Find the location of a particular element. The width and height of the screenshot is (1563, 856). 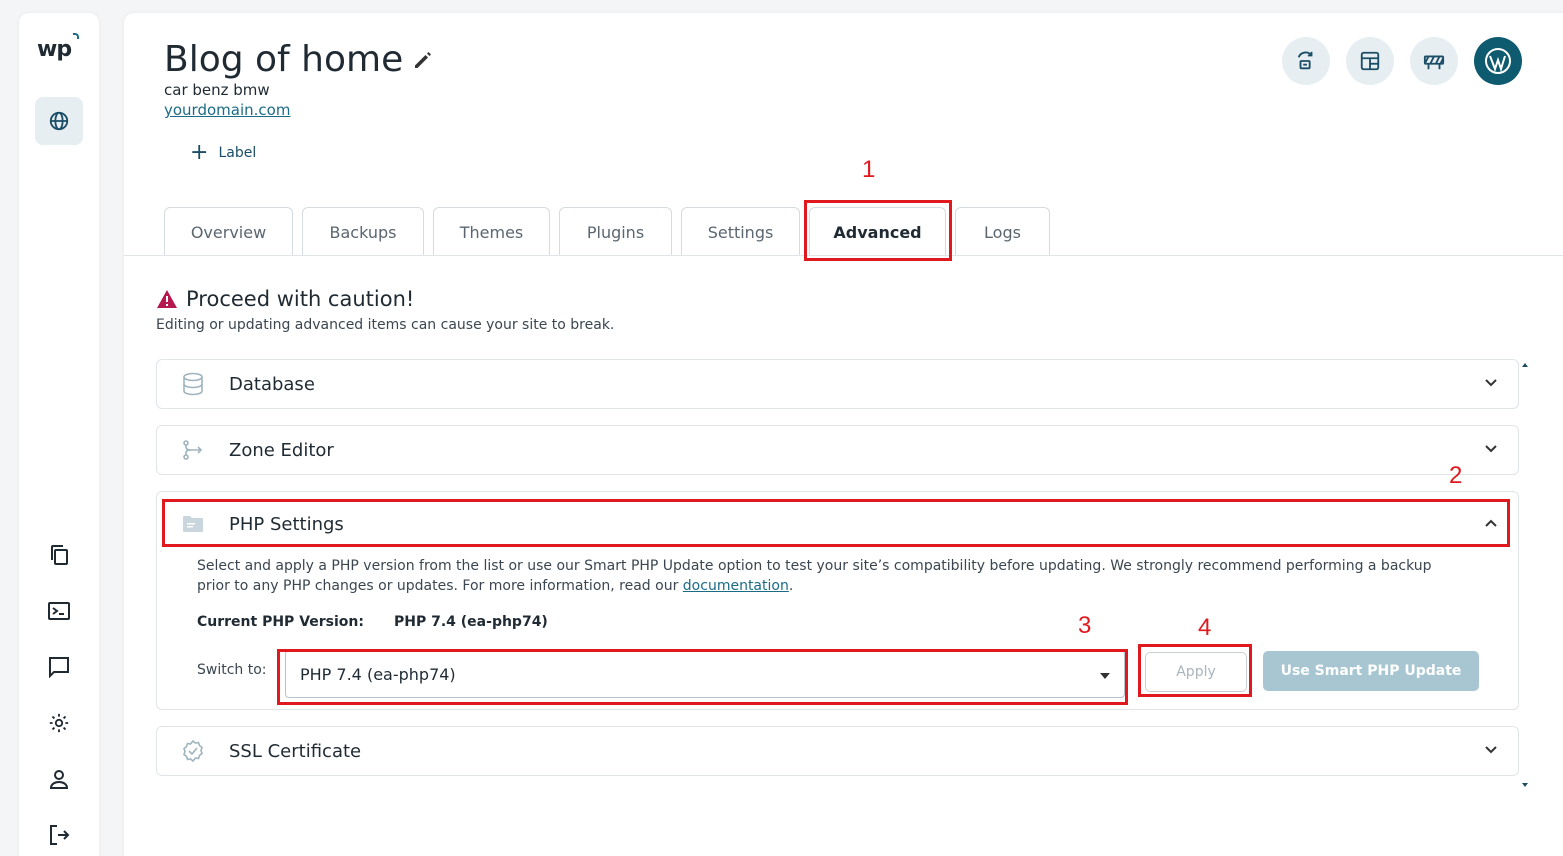

user-icon is located at coordinates (59, 779).